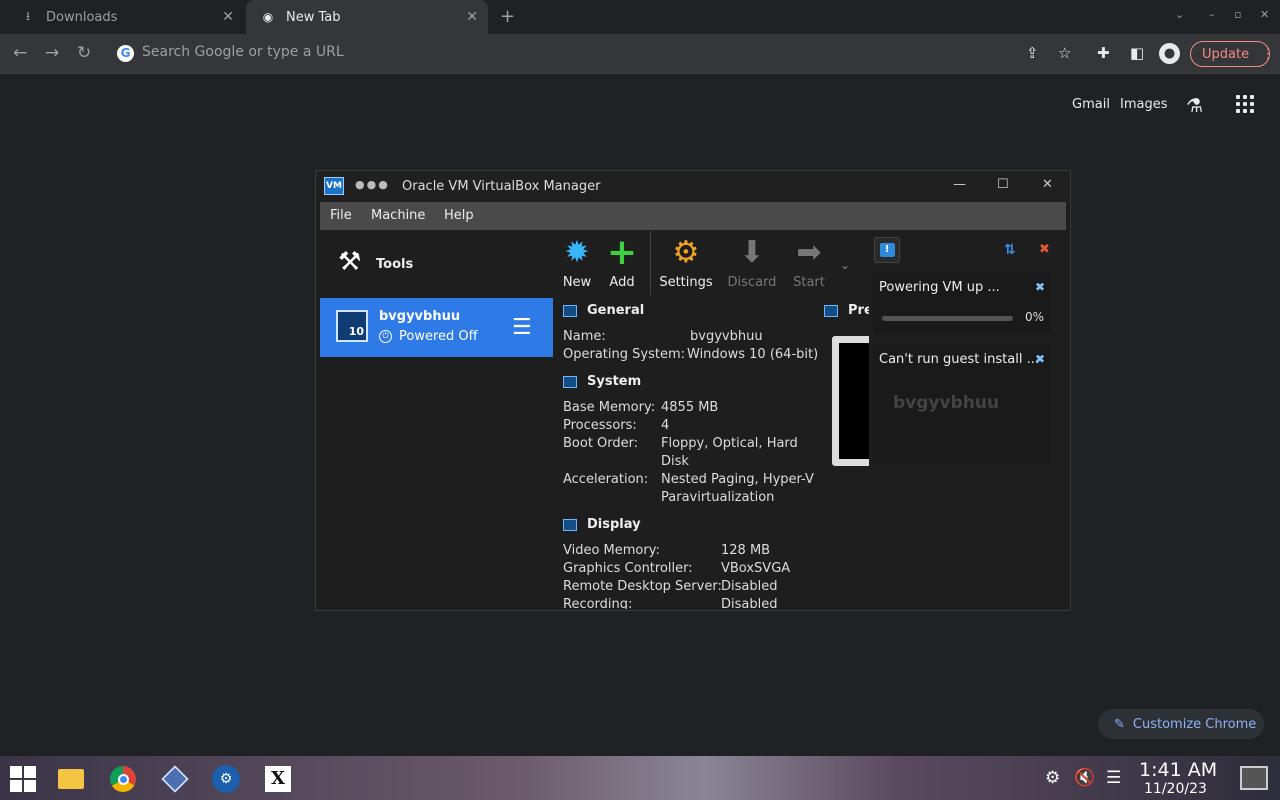 The image size is (1280, 800). What do you see at coordinates (1181, 724) in the screenshot?
I see `customize-chrome-button: ✎ Customize Chrome` at bounding box center [1181, 724].